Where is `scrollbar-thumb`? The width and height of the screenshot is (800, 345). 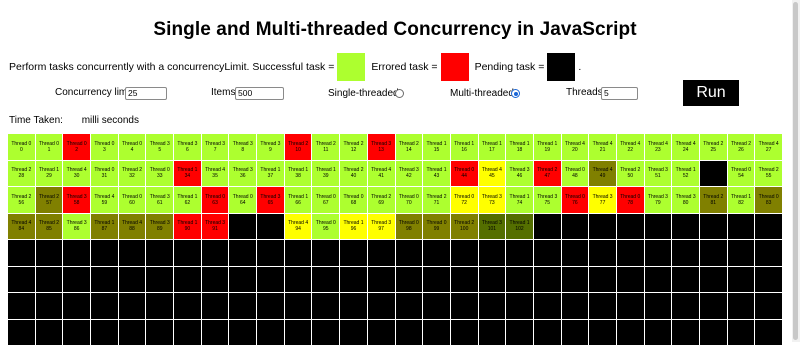 scrollbar-thumb is located at coordinates (795, 171).